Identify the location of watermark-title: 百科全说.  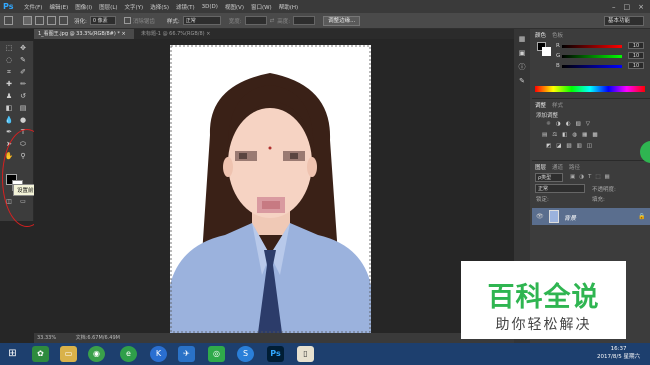
(543, 297).